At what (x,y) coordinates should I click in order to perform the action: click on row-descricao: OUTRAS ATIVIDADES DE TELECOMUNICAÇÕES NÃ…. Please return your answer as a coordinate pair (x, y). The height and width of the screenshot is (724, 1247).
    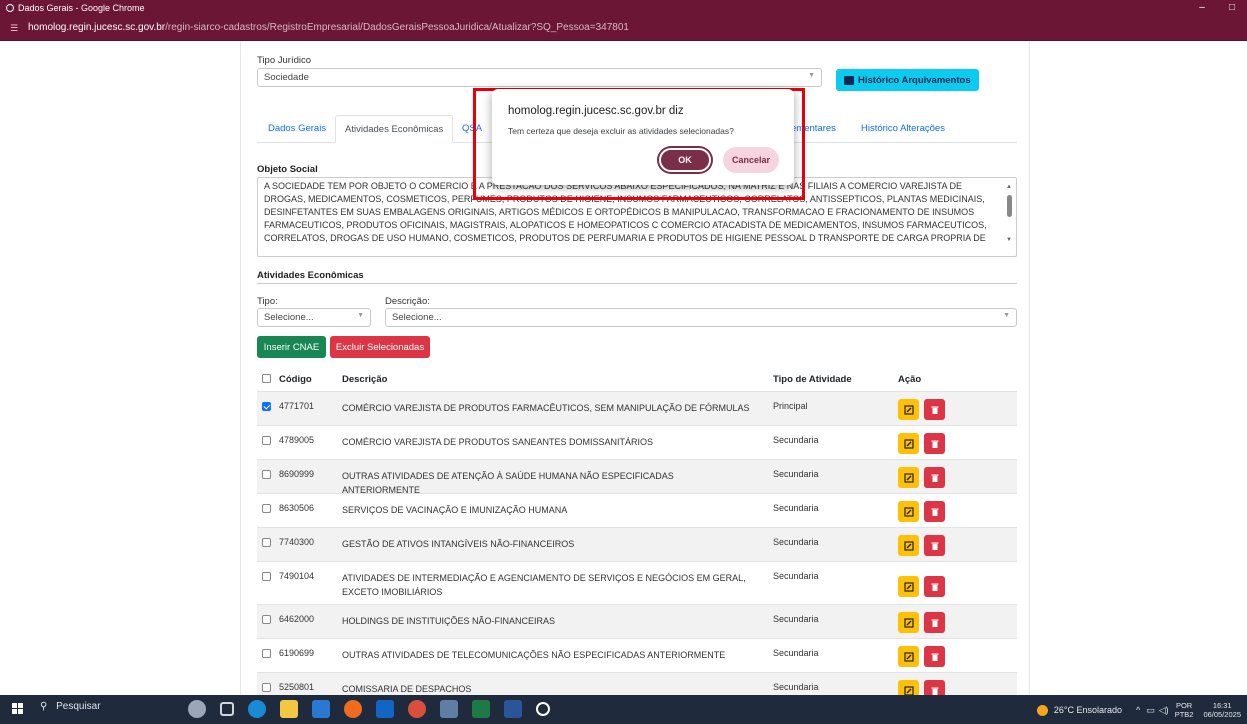
    Looking at the image, I should click on (534, 655).